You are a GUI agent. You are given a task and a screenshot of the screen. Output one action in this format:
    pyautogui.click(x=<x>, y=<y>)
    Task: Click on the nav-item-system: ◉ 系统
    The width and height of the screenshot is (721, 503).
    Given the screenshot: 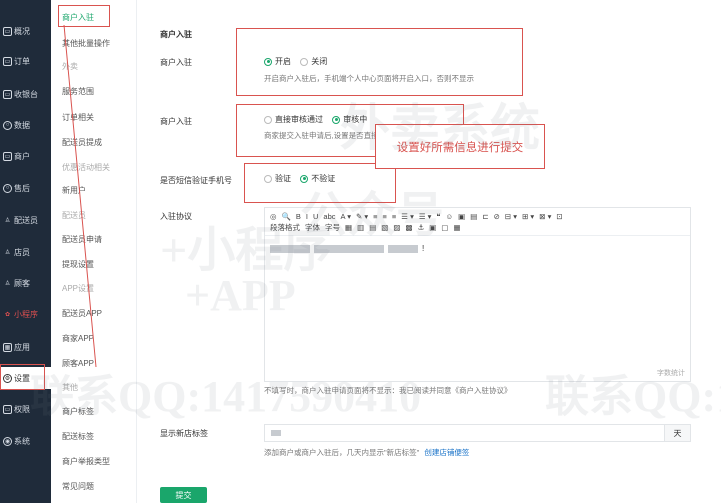 What is the action you would take?
    pyautogui.click(x=25, y=441)
    